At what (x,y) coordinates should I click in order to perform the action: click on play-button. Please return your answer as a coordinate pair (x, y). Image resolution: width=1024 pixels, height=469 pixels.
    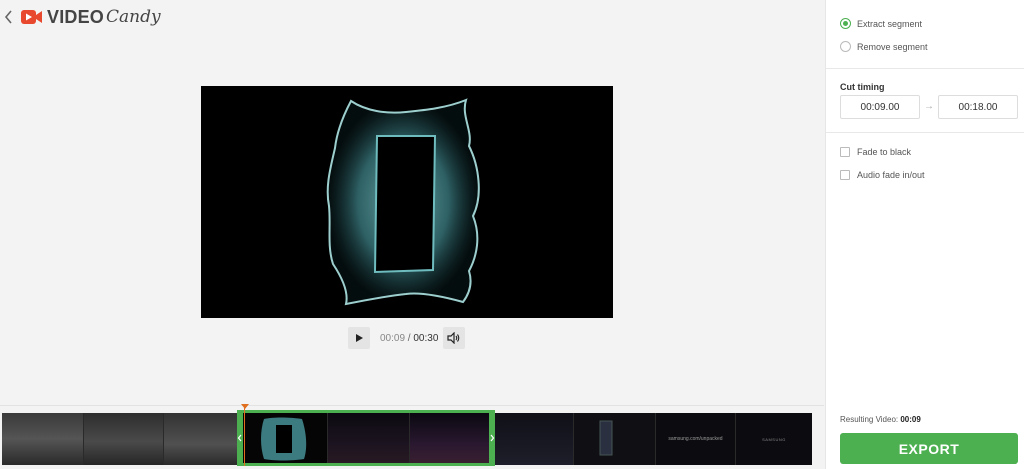
    Looking at the image, I should click on (359, 338).